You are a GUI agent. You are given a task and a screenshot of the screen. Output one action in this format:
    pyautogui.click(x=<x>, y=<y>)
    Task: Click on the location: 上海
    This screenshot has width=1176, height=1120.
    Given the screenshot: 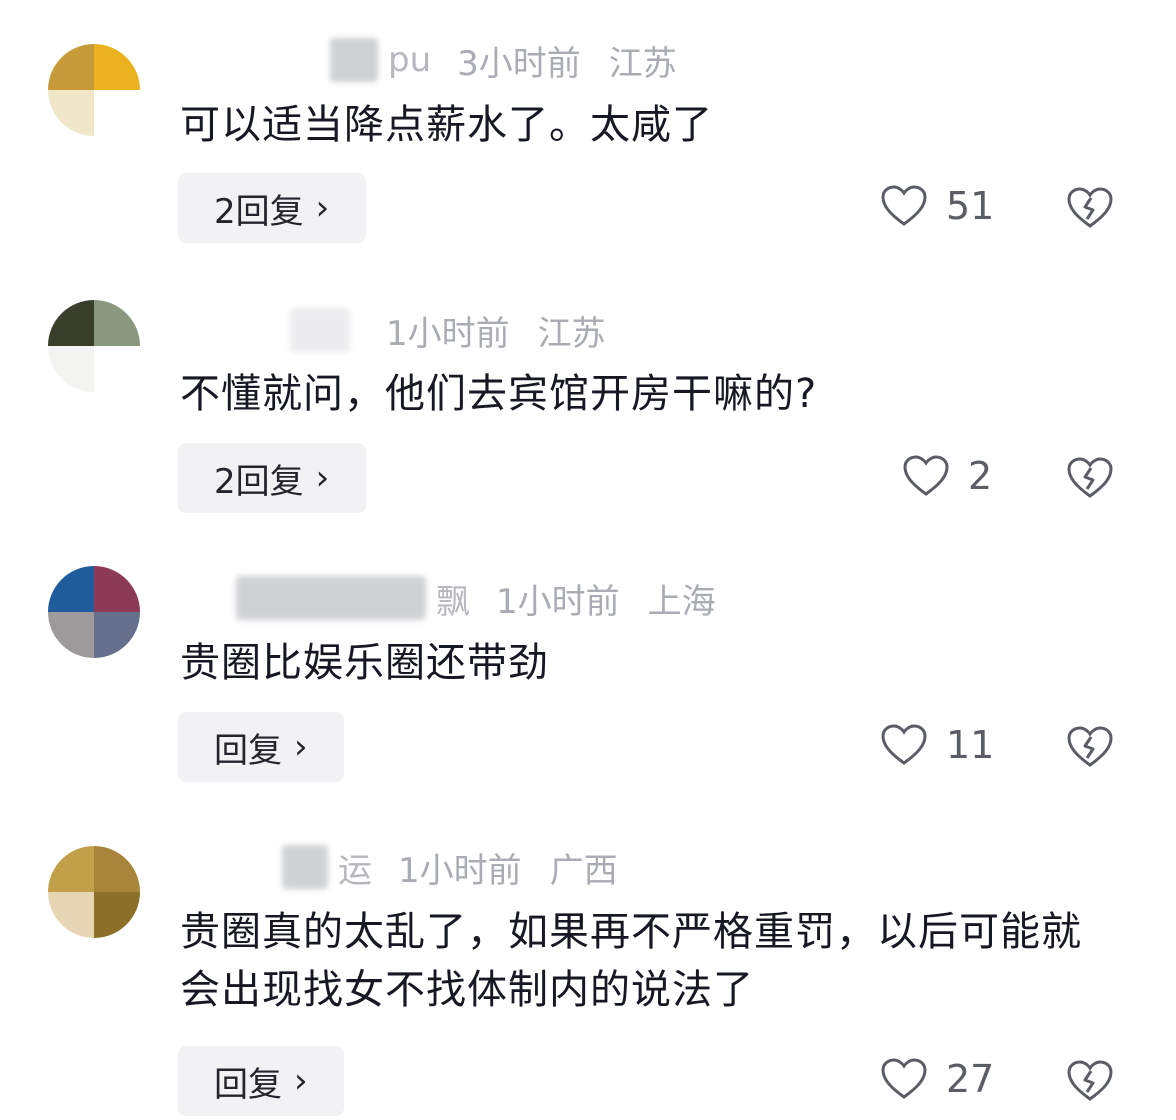 What is the action you would take?
    pyautogui.click(x=681, y=601)
    